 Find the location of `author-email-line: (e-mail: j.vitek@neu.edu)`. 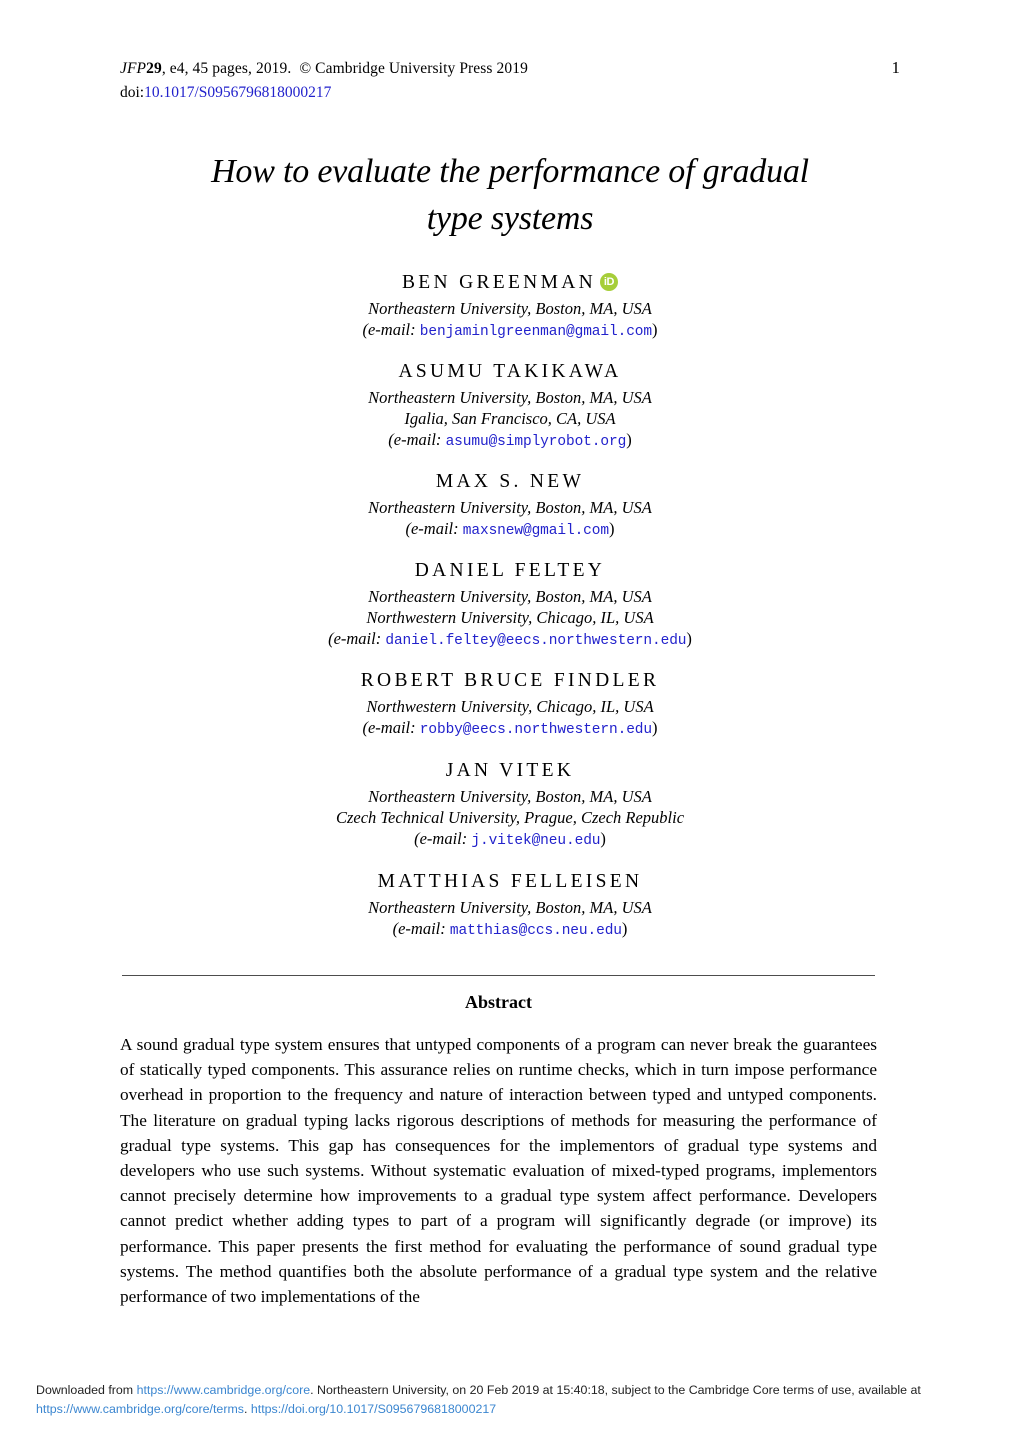

author-email-line: (e-mail: j.vitek@neu.edu) is located at coordinates (510, 840).